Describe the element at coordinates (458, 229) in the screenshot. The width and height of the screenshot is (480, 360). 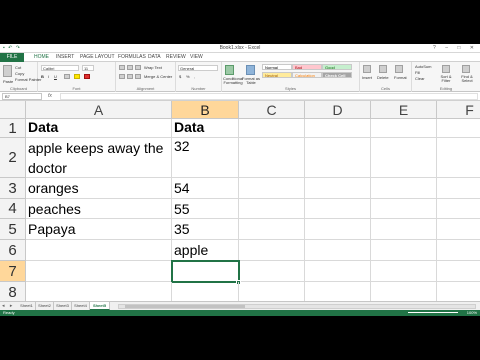
I see `cell-f5` at that location.